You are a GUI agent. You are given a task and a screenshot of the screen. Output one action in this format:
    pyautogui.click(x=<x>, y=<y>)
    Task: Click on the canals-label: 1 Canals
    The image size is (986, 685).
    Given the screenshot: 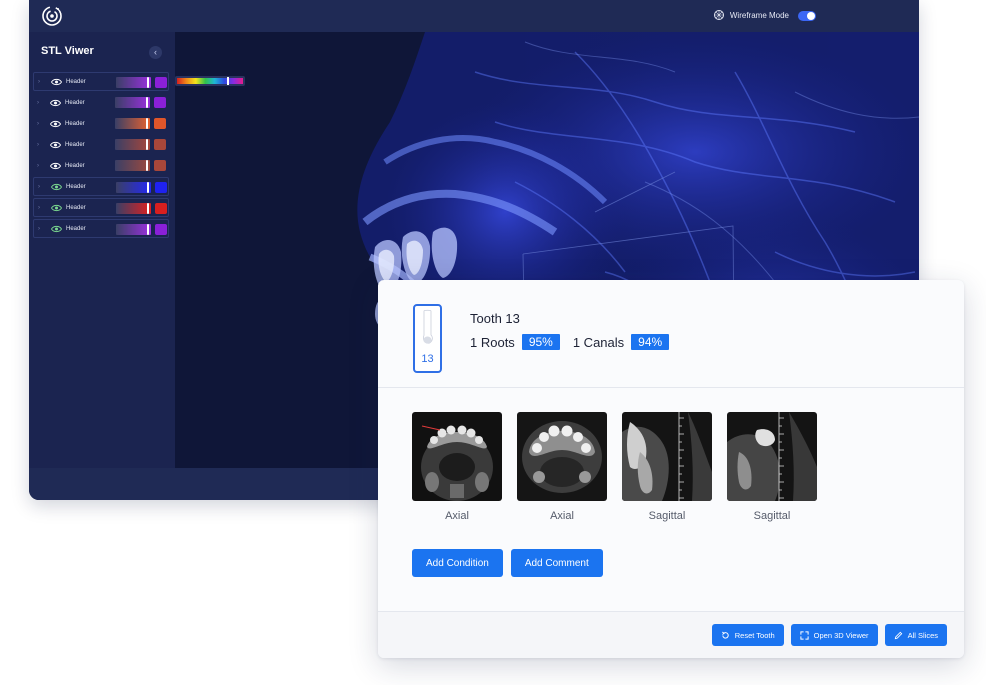 What is the action you would take?
    pyautogui.click(x=598, y=342)
    